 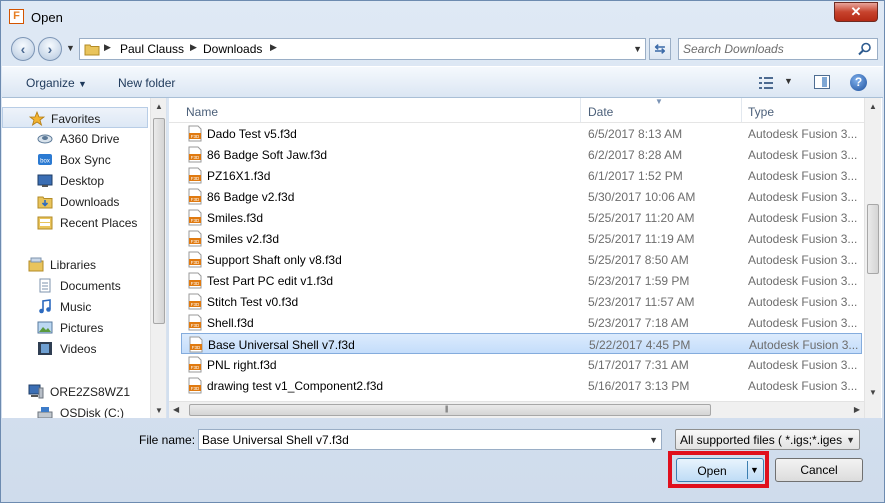 What do you see at coordinates (639, 386) in the screenshot?
I see `file-date: 5/16/2017 3:13 PM` at bounding box center [639, 386].